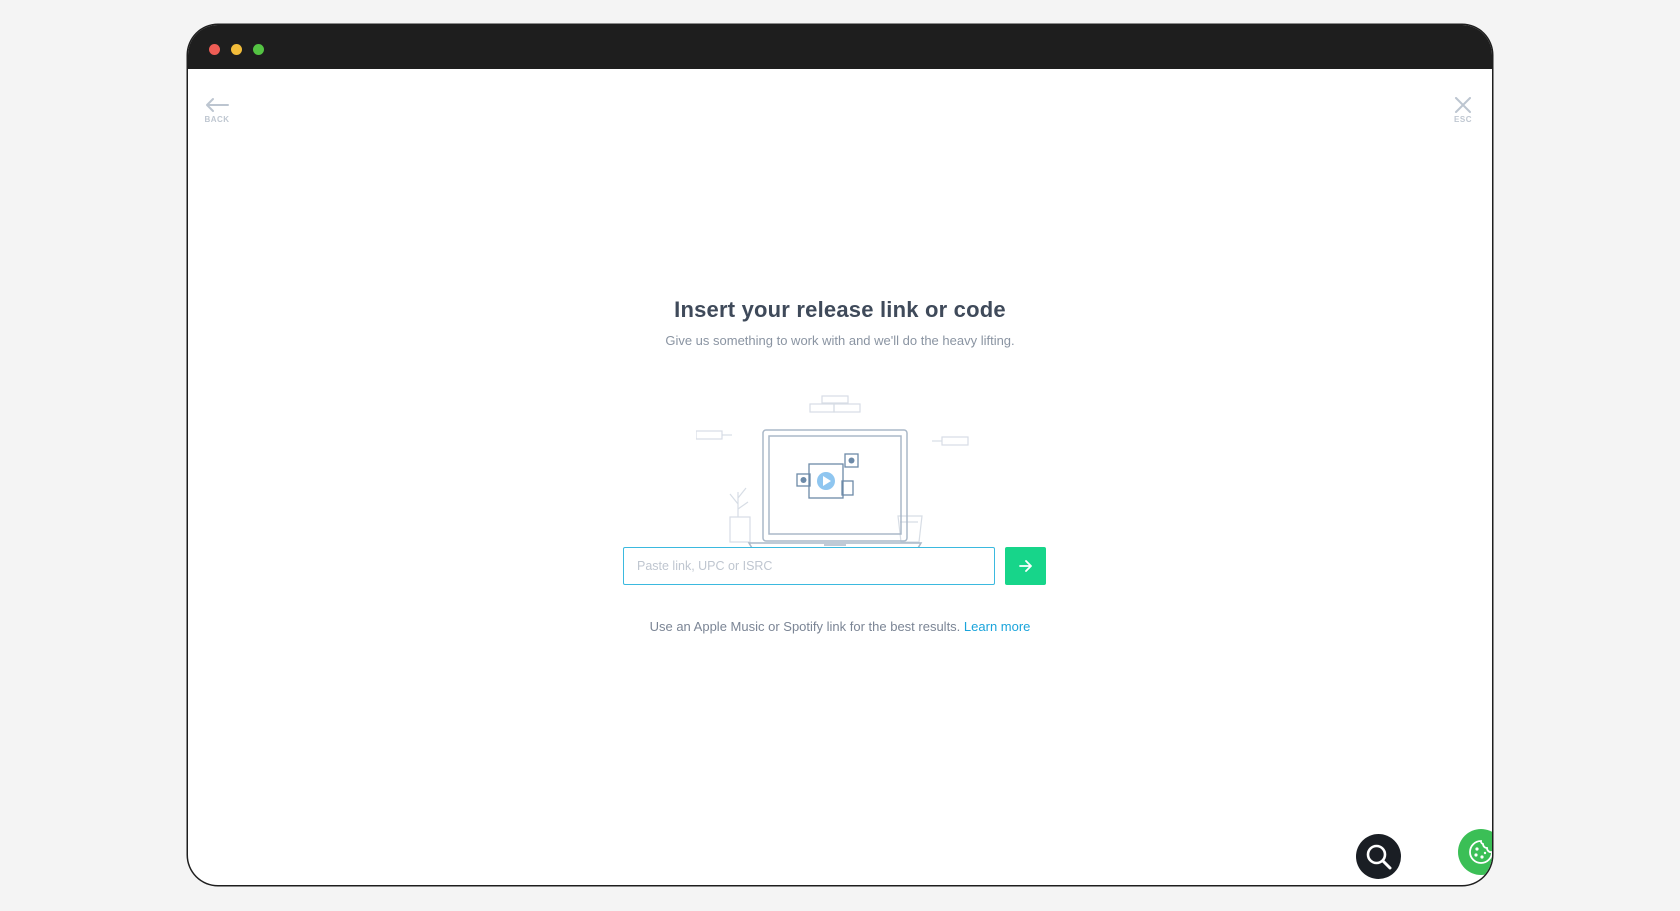 Image resolution: width=1680 pixels, height=911 pixels. I want to click on back-button: BACK, so click(217, 110).